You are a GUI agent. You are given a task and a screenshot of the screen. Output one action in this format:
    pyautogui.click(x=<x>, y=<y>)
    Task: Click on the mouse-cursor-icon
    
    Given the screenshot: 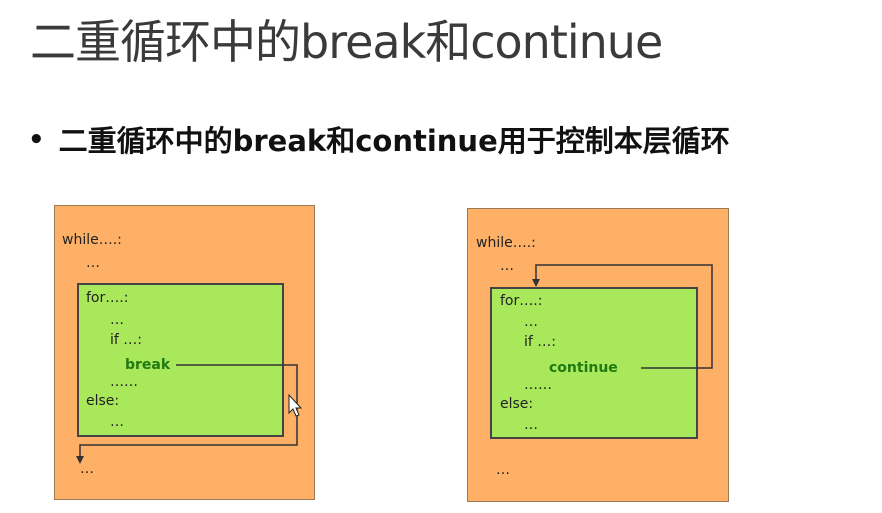 What is the action you would take?
    pyautogui.click(x=295, y=405)
    